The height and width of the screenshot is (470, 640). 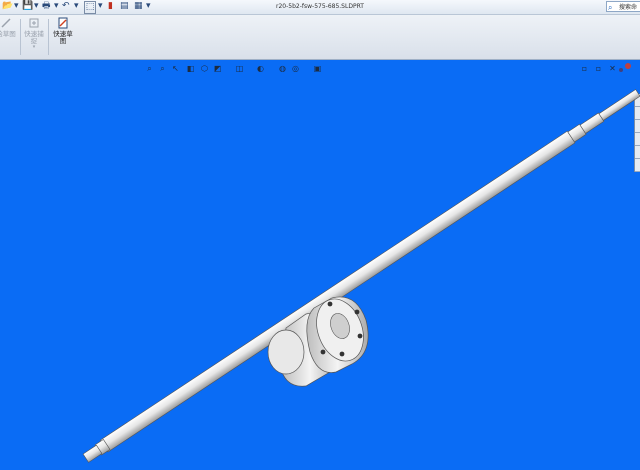 I want to click on quick-sketch-label: 快速草 图, so click(x=63, y=37).